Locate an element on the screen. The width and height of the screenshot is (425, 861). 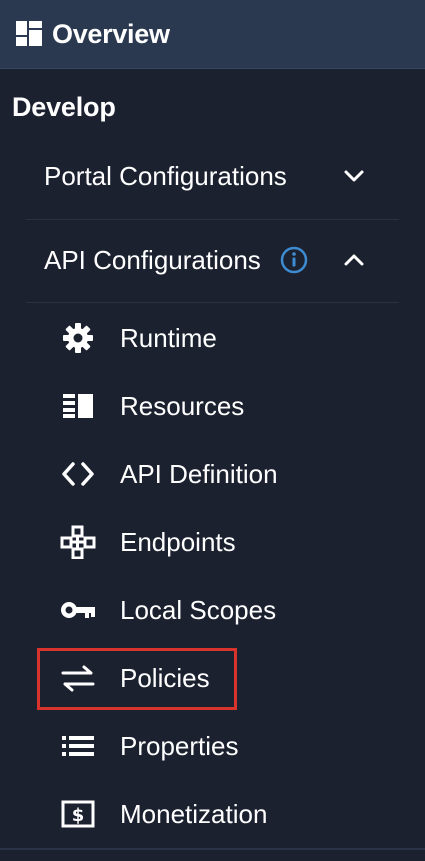
nav-item-label: Resources is located at coordinates (182, 405).